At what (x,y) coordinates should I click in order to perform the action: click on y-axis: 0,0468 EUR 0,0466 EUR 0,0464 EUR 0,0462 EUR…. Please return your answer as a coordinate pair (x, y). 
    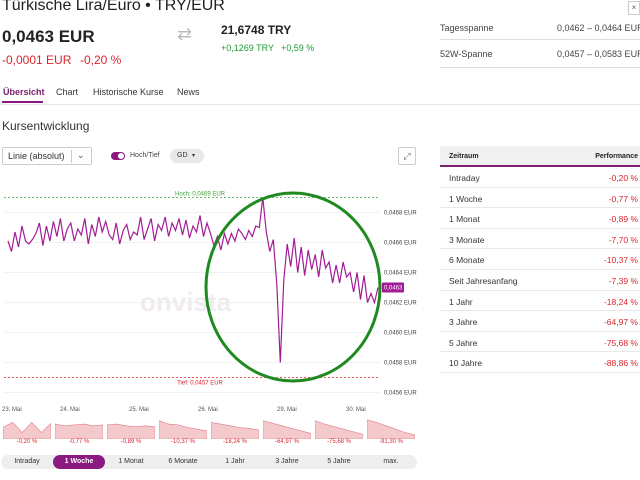
    Looking at the image, I should click on (400, 304).